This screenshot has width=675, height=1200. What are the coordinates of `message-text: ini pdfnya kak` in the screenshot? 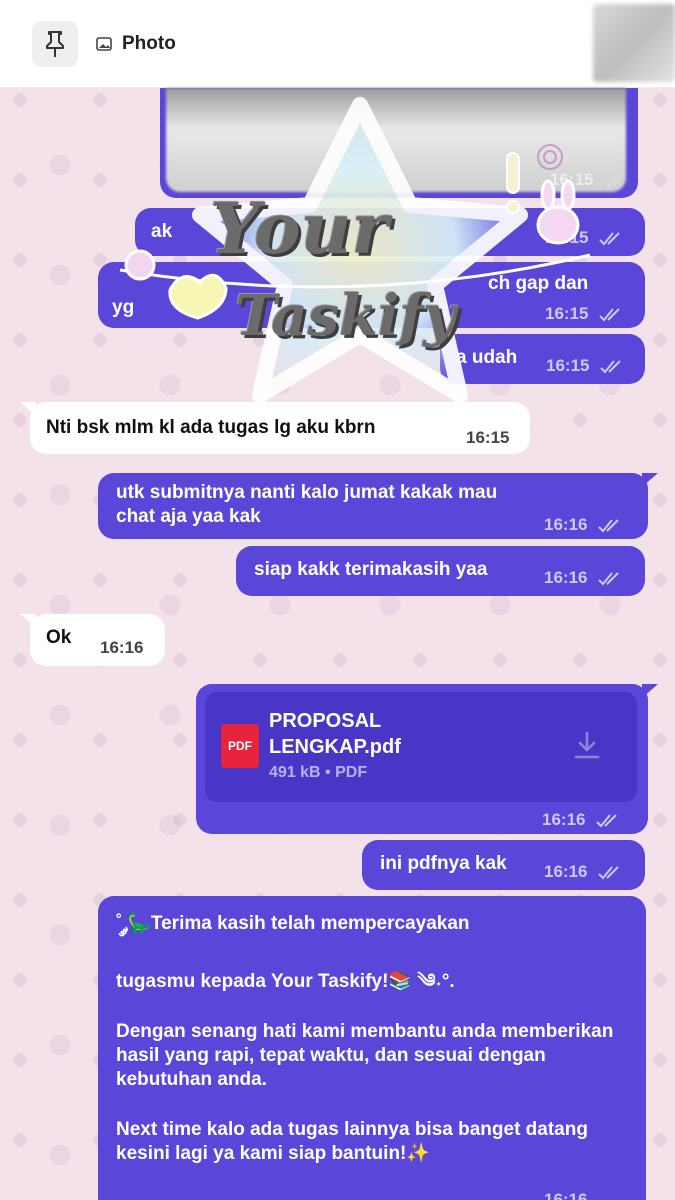 It's located at (443, 863).